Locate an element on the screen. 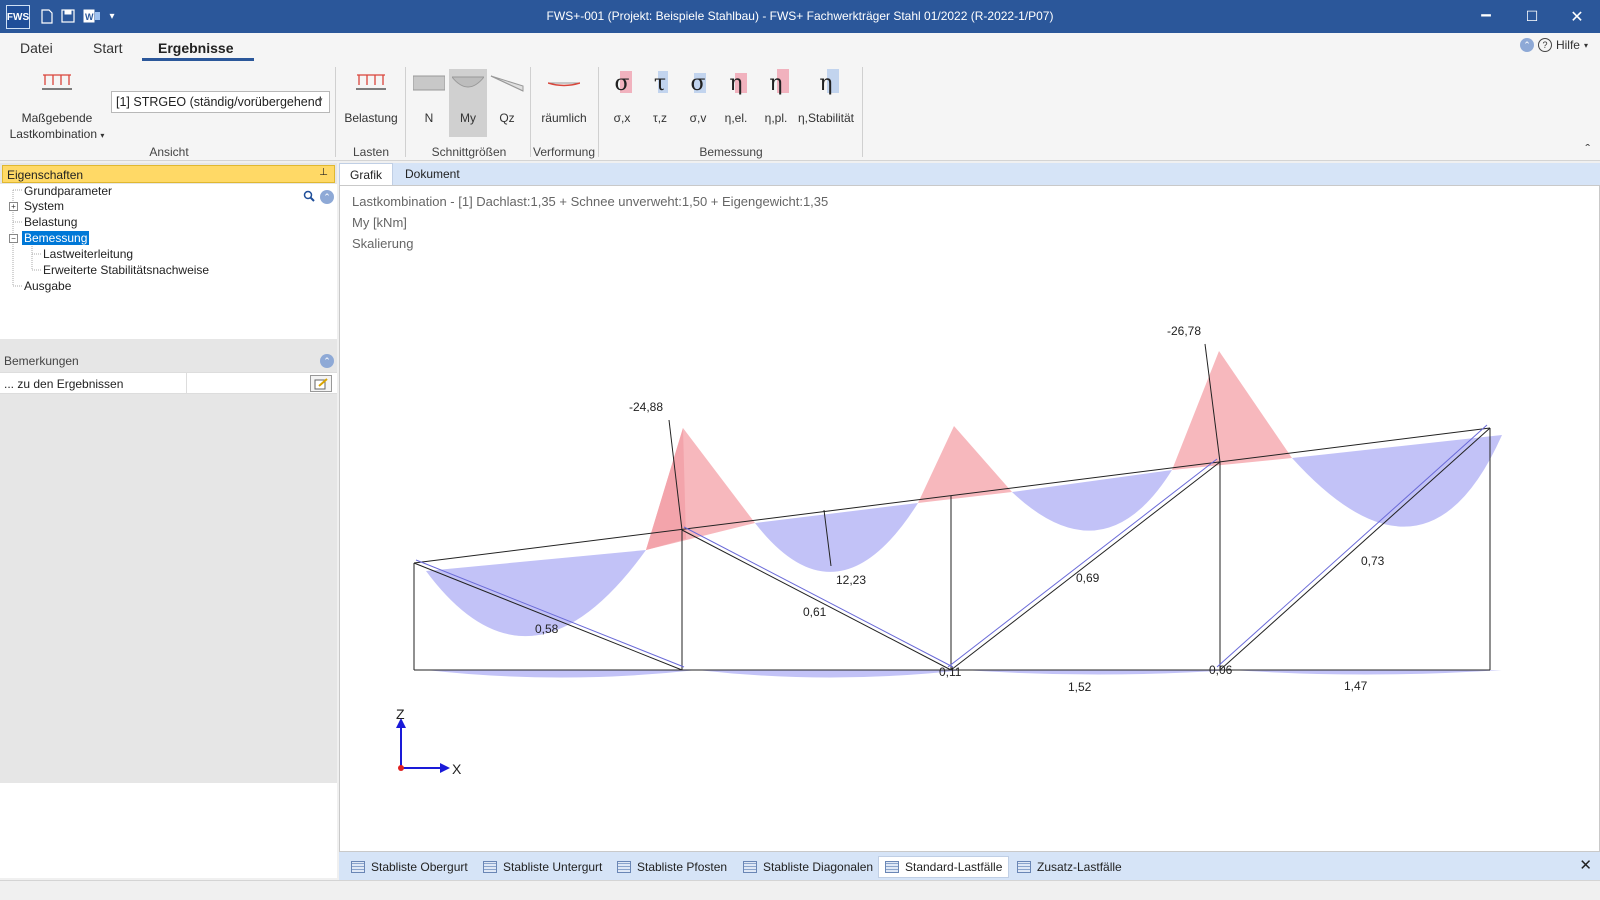  tab-datei: Datei is located at coordinates (36, 48).